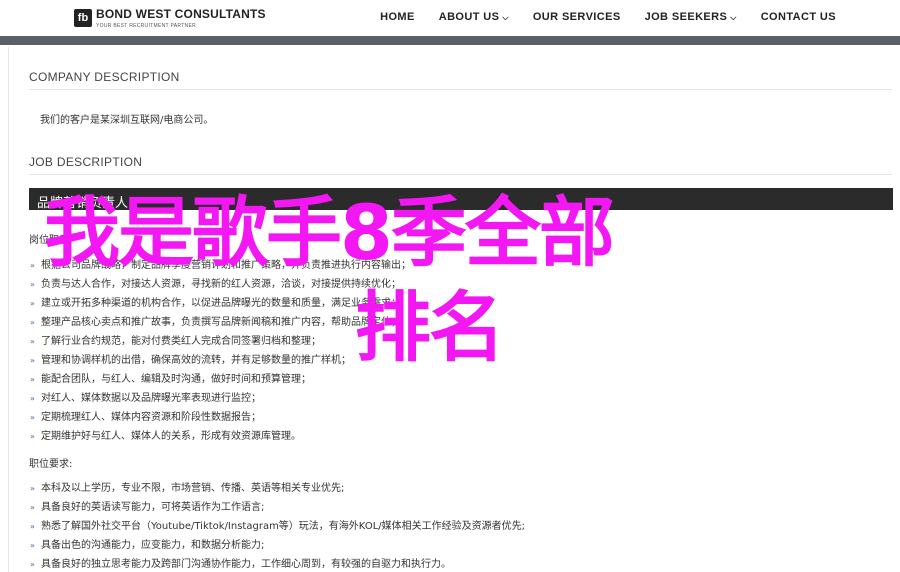 The height and width of the screenshot is (572, 900). I want to click on duty-item: » 建立或开拓多种渠道的机构合作，以促进品牌曝光的数量和质量，满足业务需求；, so click(215, 303).